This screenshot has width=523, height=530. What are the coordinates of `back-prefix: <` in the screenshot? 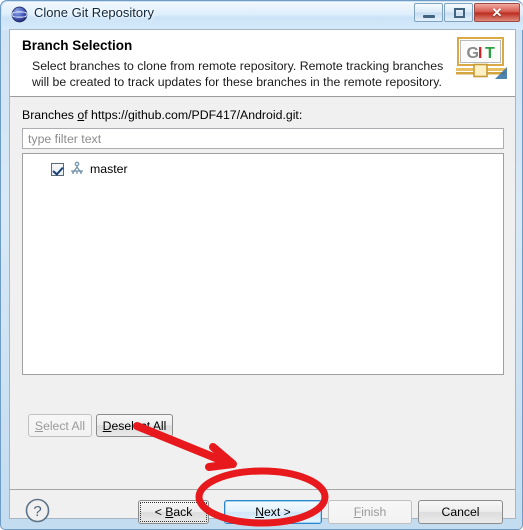 It's located at (160, 512).